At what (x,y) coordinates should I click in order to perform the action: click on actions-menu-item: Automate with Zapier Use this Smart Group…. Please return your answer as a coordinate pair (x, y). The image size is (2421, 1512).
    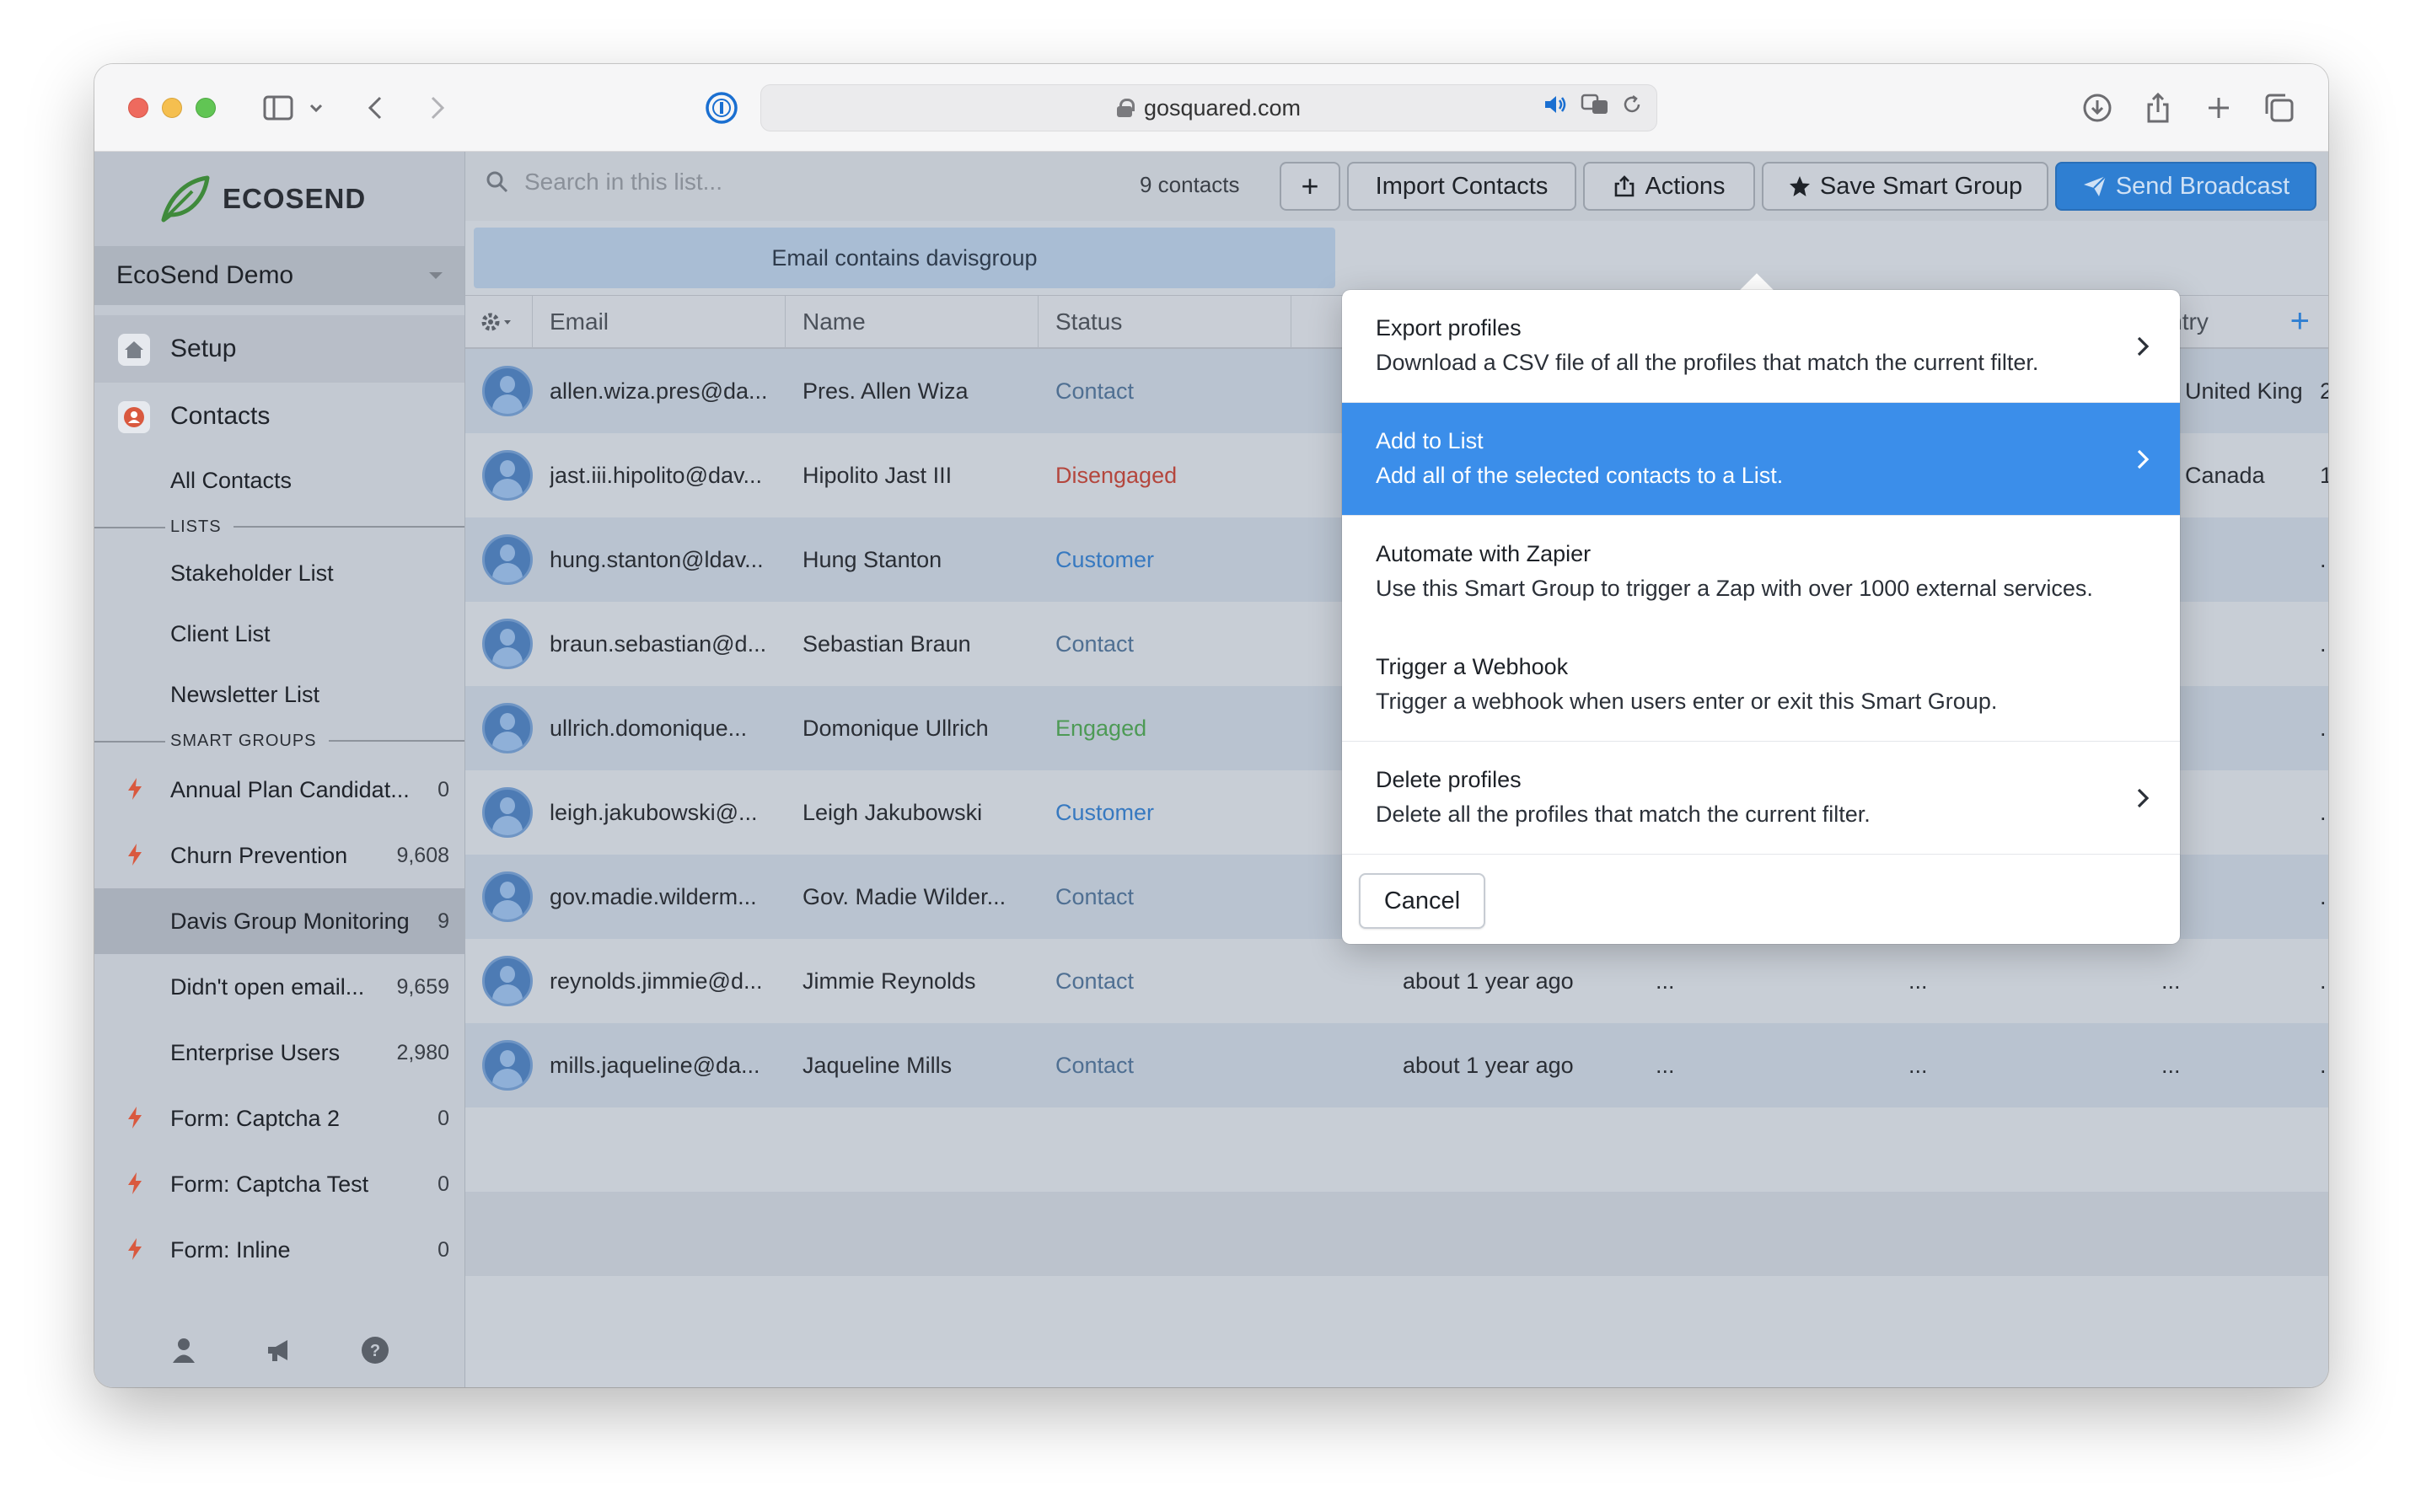
    Looking at the image, I should click on (1761, 572).